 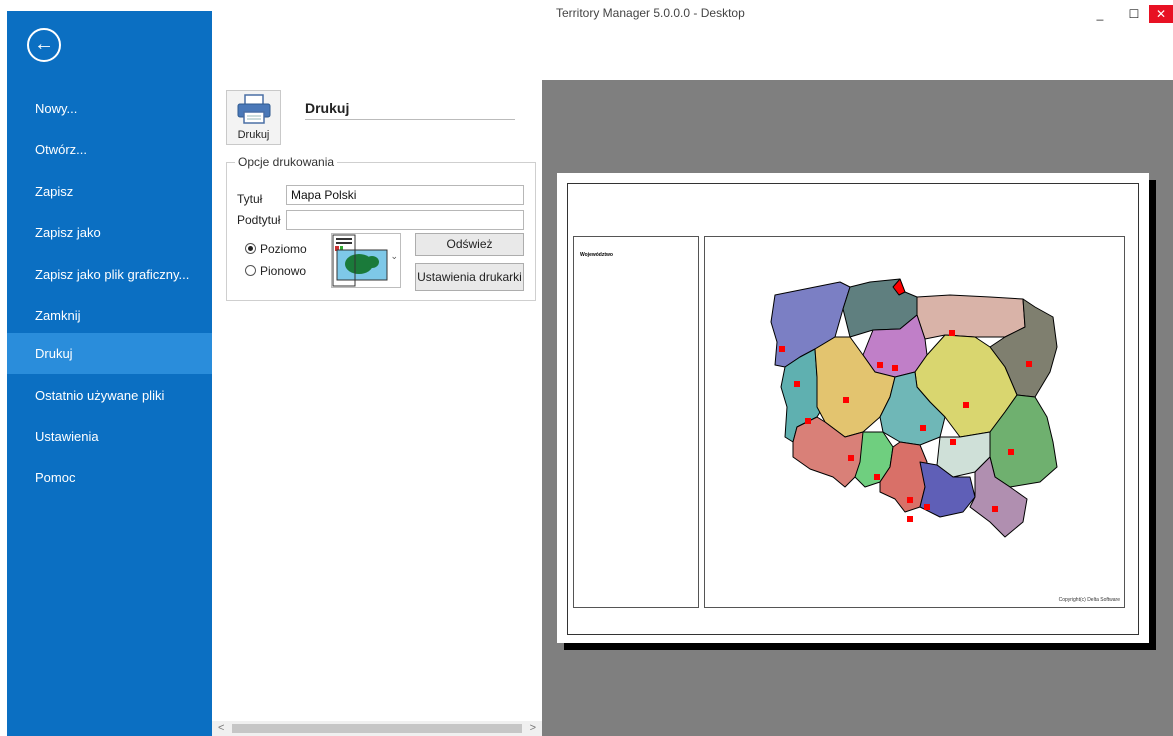 I want to click on chevron-down-icon: ⌄, so click(x=394, y=256).